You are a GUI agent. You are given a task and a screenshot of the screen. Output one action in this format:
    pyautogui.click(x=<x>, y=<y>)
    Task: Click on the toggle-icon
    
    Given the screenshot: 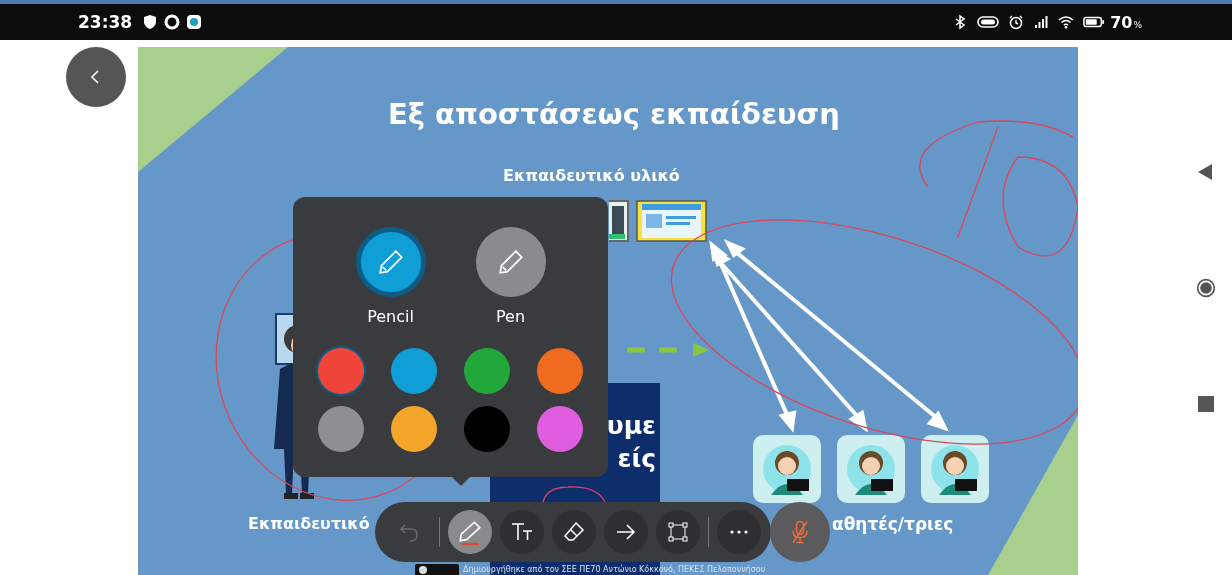 What is the action you would take?
    pyautogui.click(x=988, y=22)
    